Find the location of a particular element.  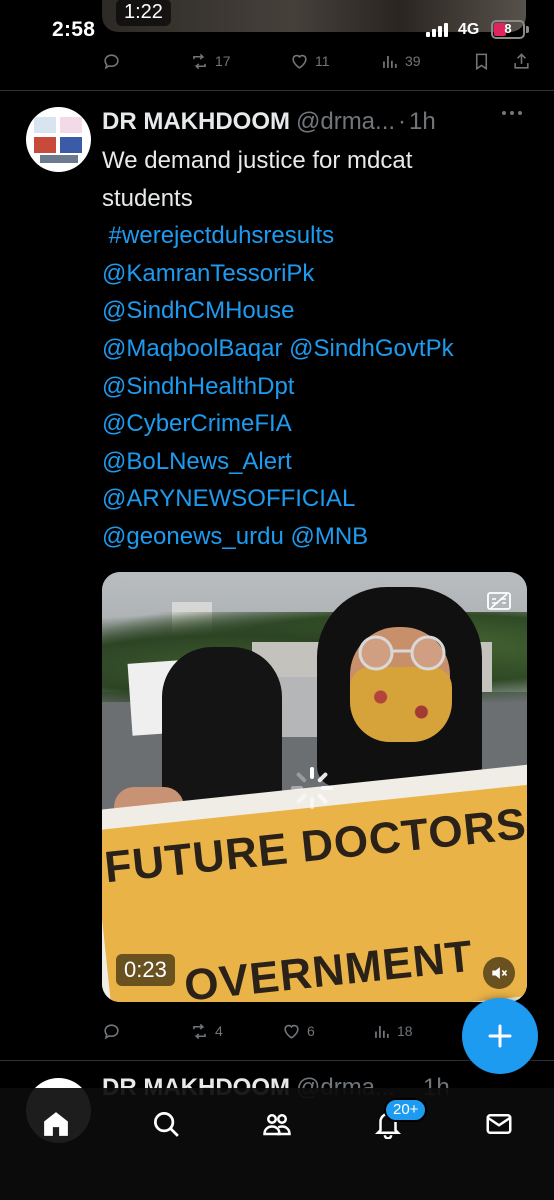

mention-link: @BoLNews_Alert is located at coordinates (317, 462).